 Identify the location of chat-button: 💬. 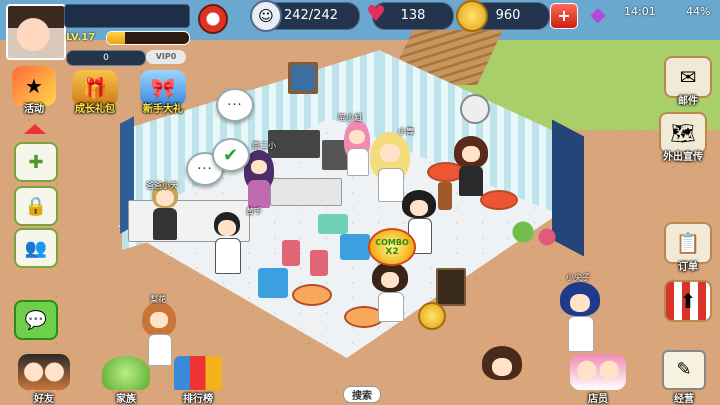
(36, 320).